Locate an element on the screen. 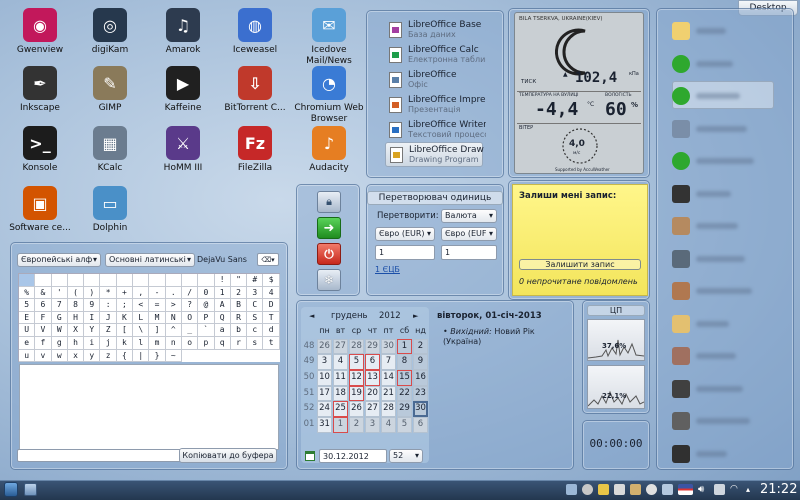 Image resolution: width=800 pixels, height=500 pixels. calendar-day: 22 is located at coordinates (404, 393).